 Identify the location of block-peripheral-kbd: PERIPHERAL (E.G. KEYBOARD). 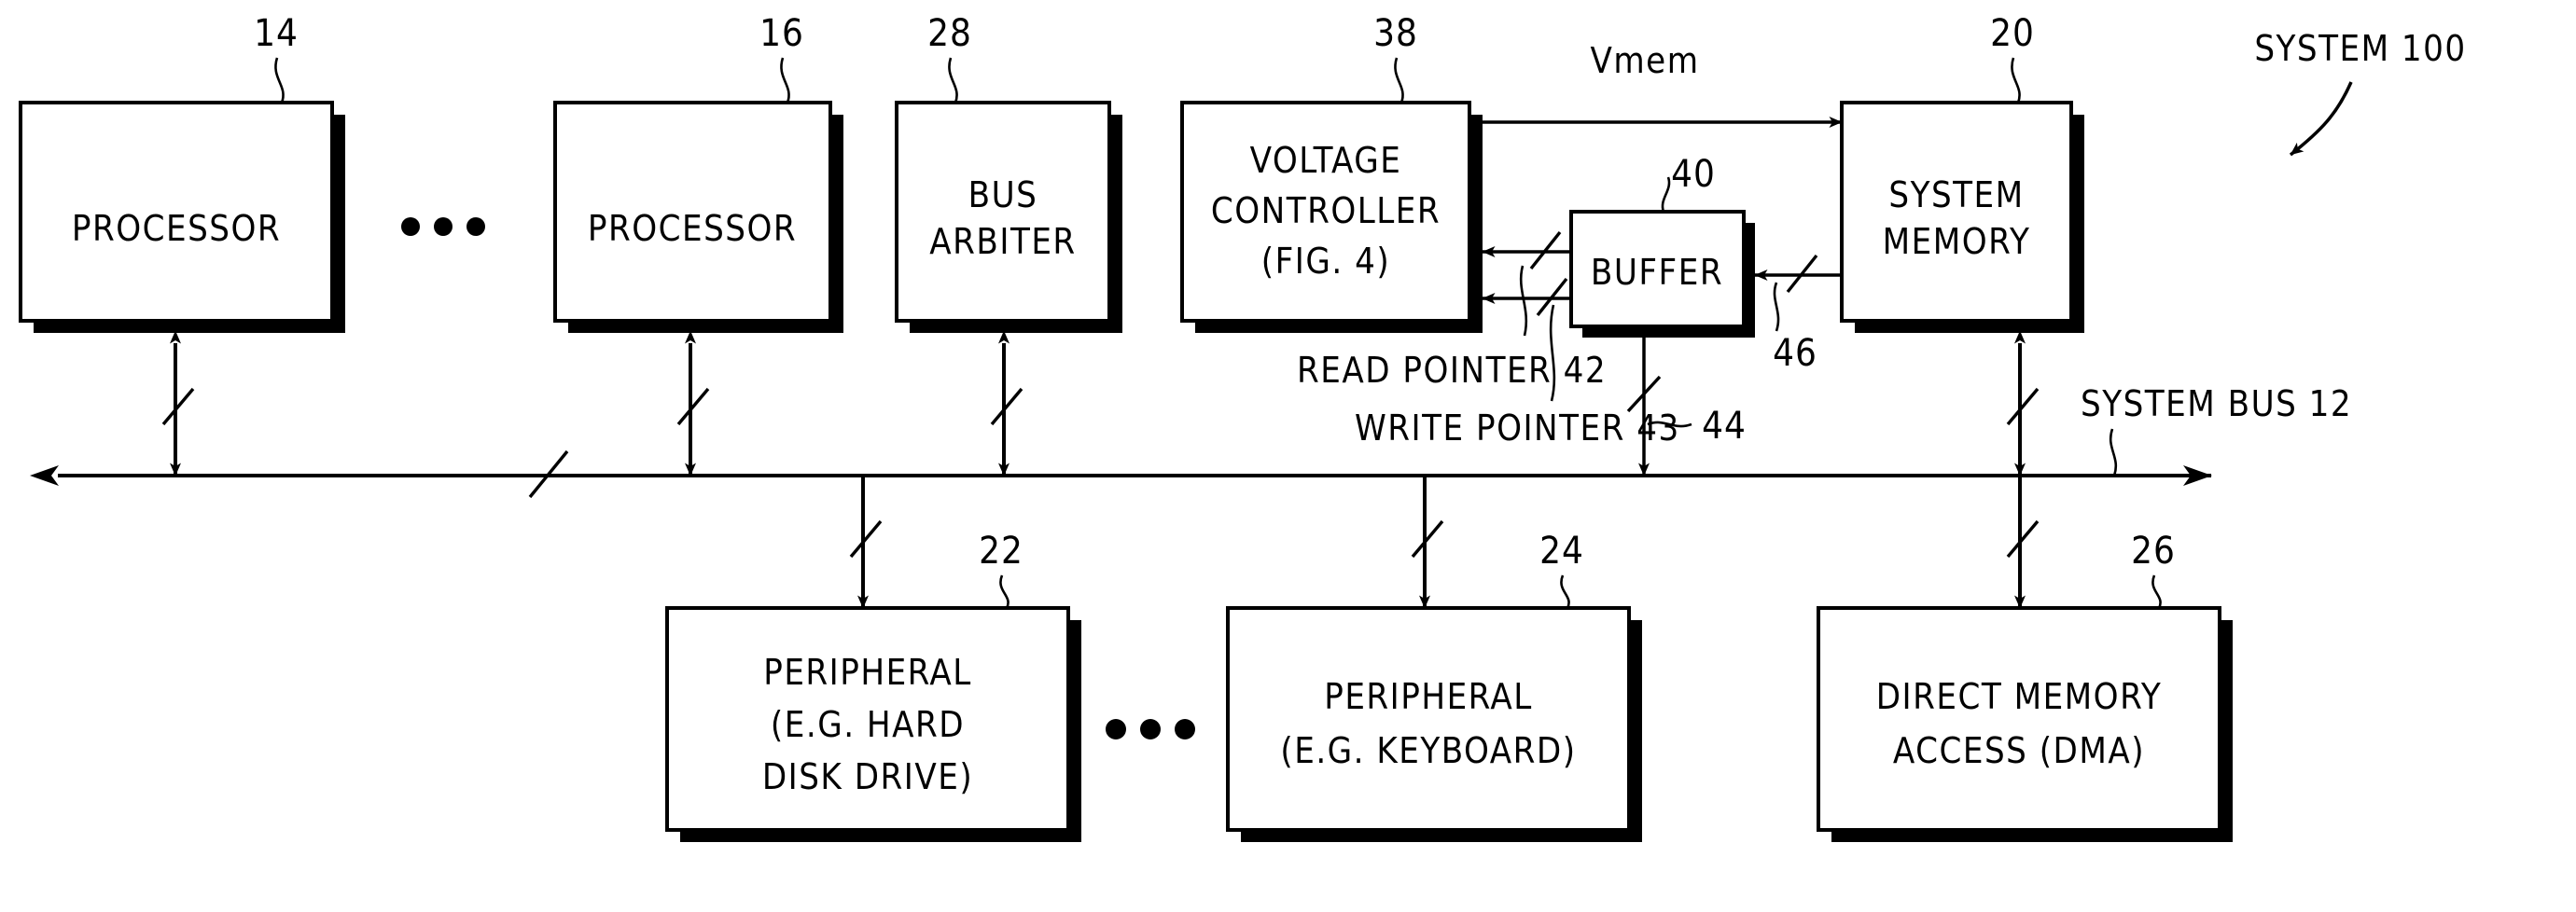
(1434, 724).